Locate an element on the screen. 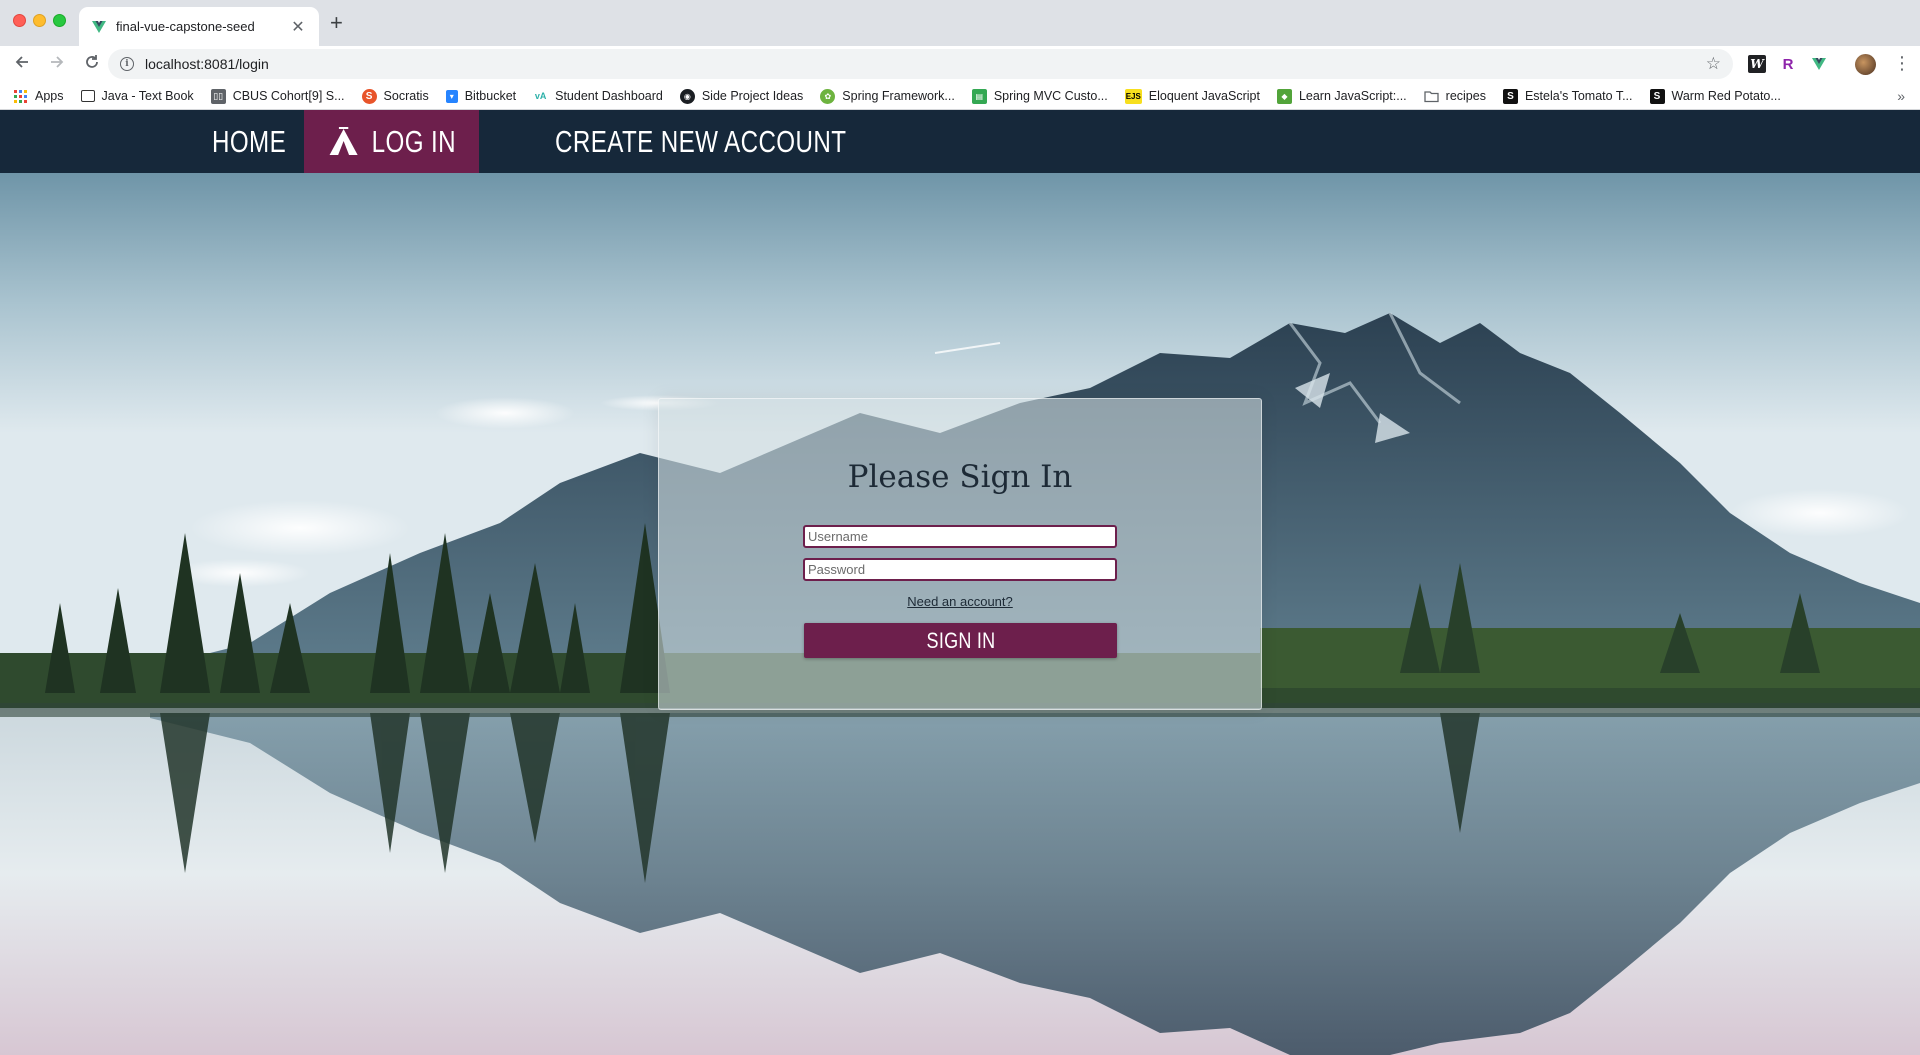  nav-home-link: HOME is located at coordinates (249, 141).